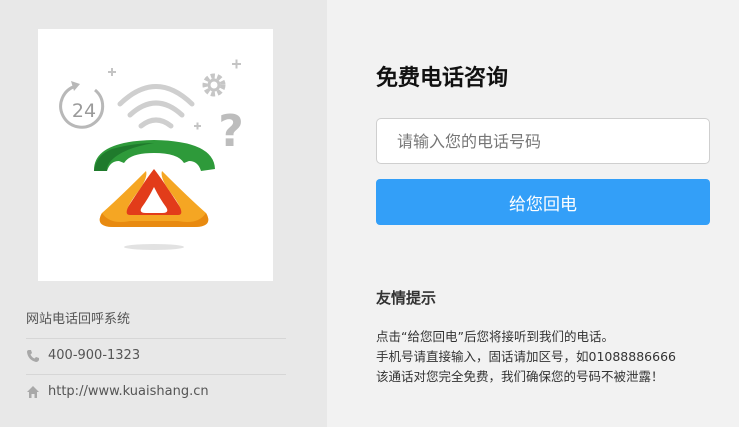 The width and height of the screenshot is (739, 427). Describe the element at coordinates (156, 324) in the screenshot. I see `system-name: 网站电话回呼系统` at that location.